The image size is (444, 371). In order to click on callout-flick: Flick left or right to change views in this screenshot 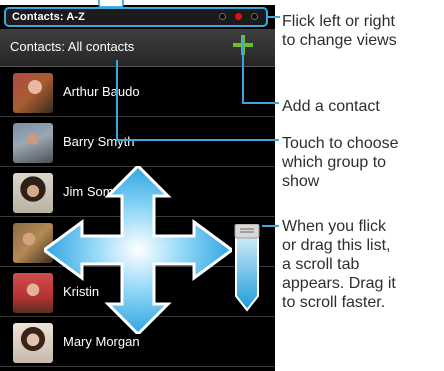, I will do `click(339, 31)`.